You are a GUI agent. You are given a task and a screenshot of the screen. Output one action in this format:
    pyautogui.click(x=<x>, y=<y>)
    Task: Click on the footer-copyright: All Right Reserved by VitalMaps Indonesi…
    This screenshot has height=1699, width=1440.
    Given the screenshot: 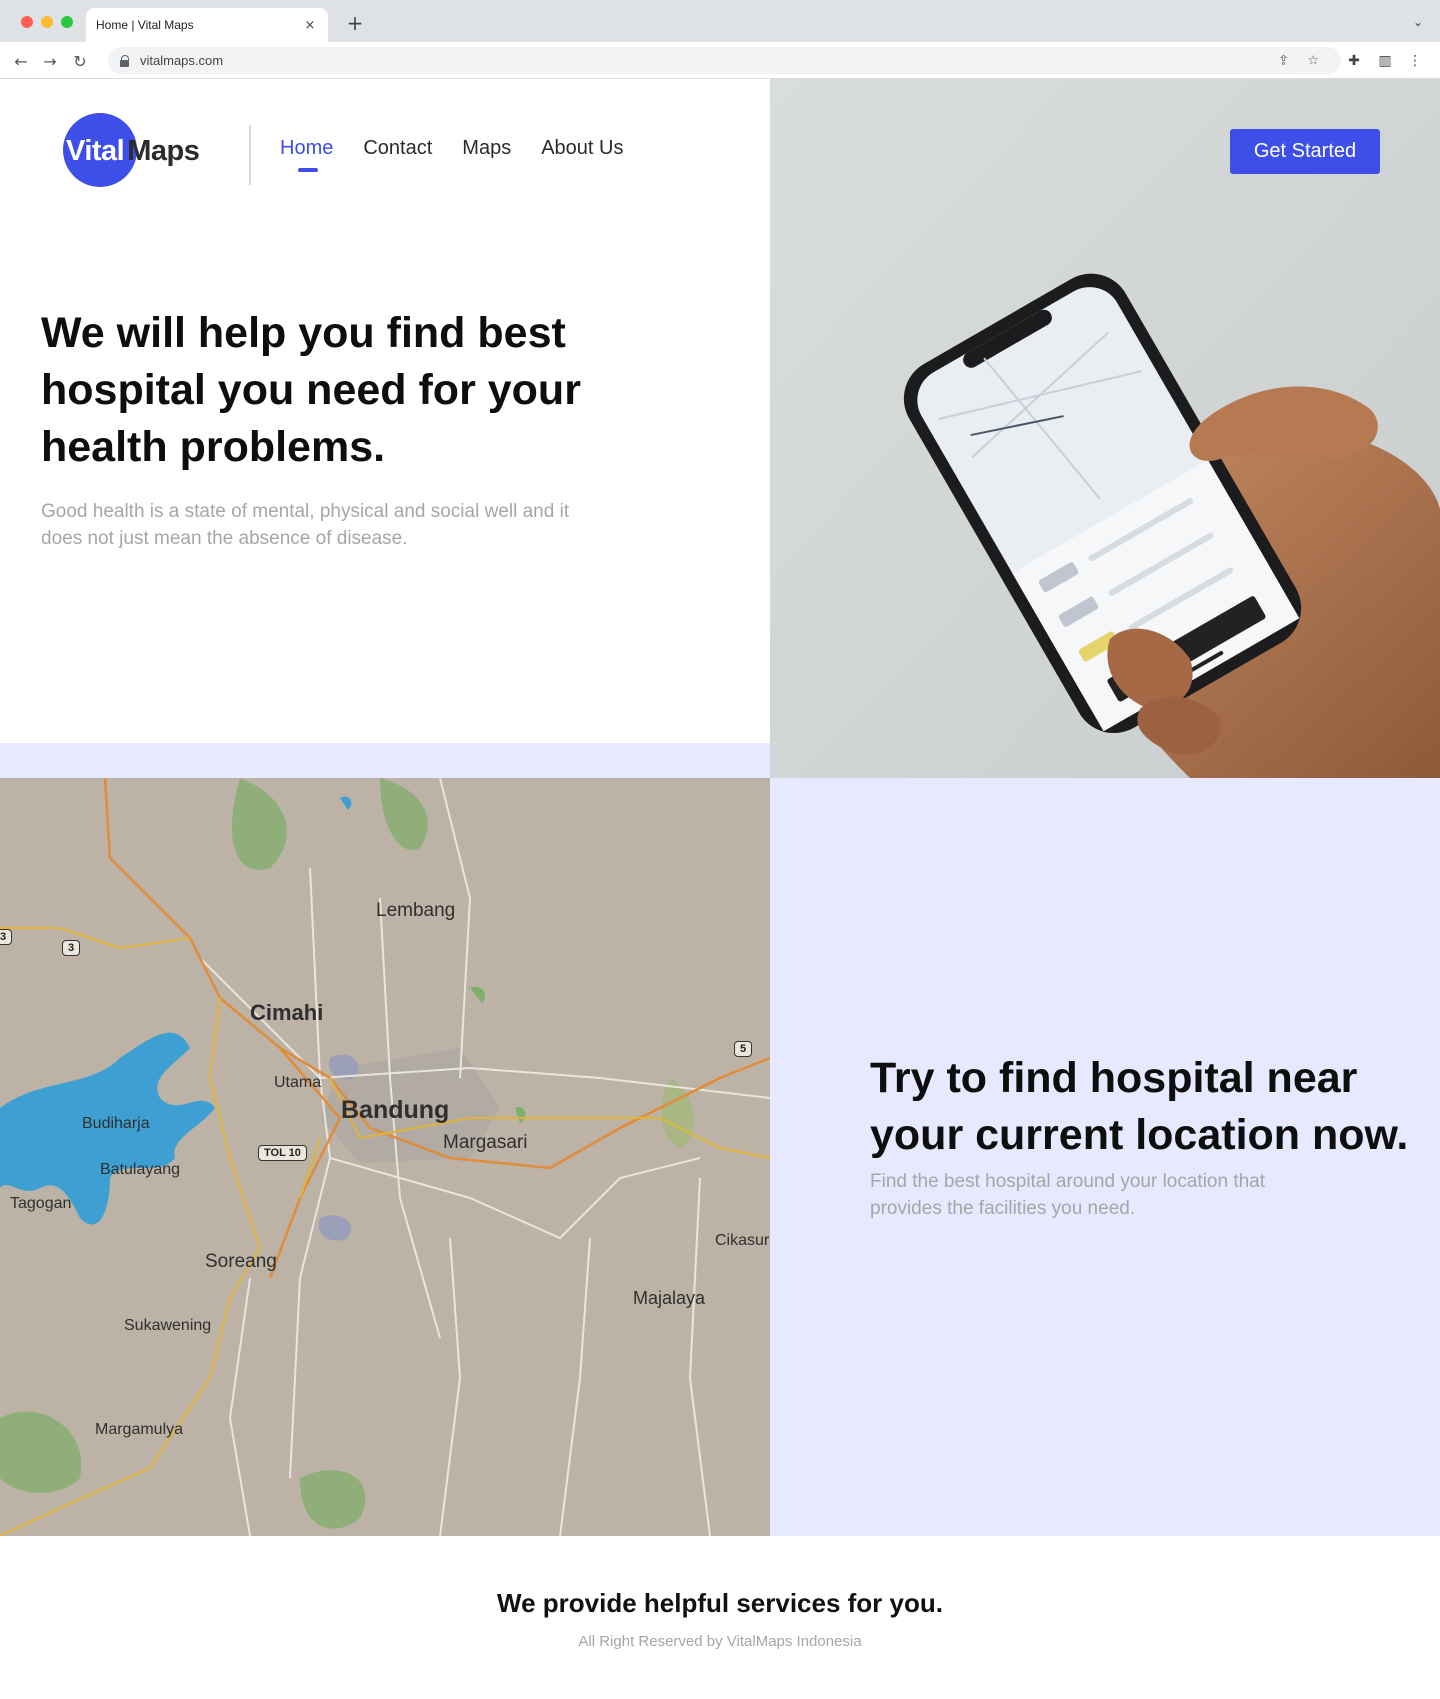 What is the action you would take?
    pyautogui.click(x=720, y=1641)
    